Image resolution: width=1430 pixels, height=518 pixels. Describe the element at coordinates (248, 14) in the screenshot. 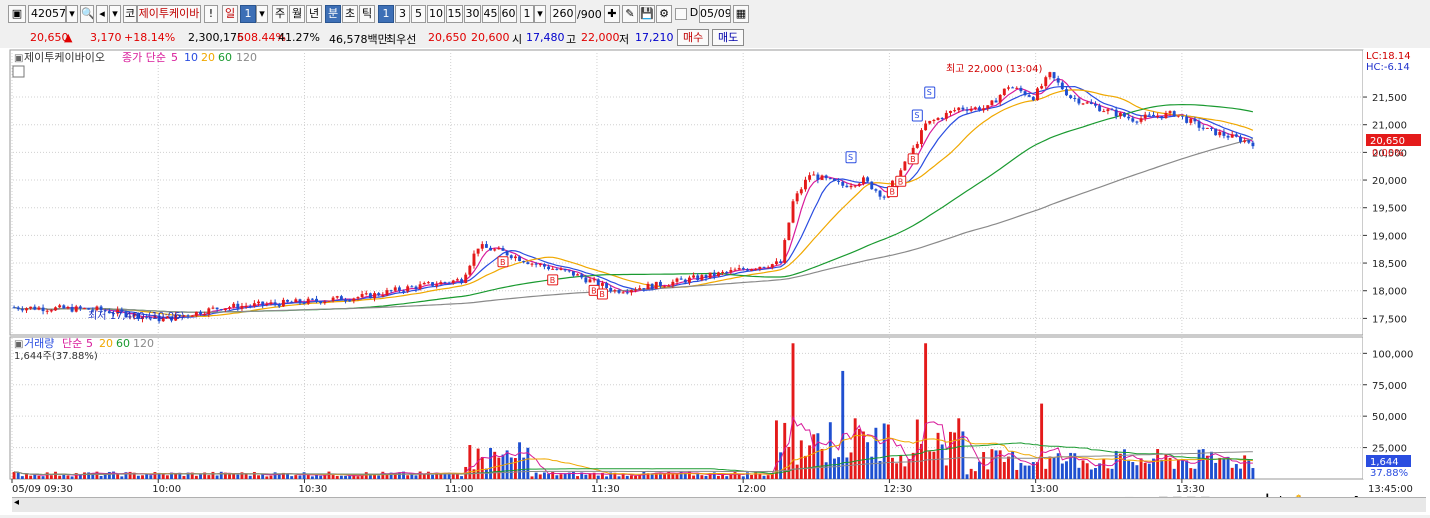

I see `period-count-field: 1` at that location.